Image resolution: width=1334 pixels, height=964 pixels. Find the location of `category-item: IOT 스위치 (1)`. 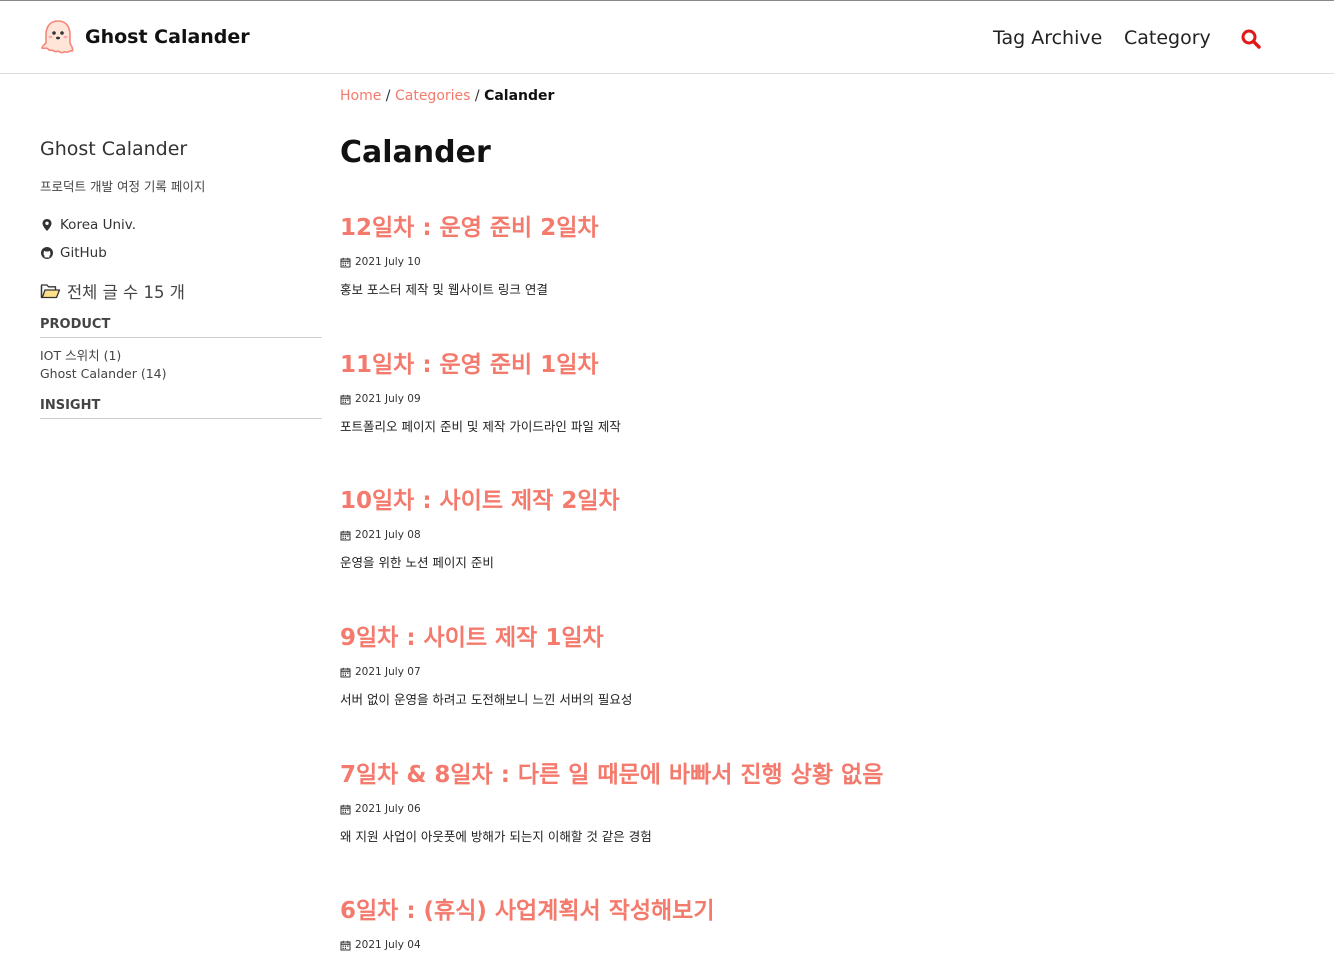

category-item: IOT 스위치 (1) is located at coordinates (181, 356).